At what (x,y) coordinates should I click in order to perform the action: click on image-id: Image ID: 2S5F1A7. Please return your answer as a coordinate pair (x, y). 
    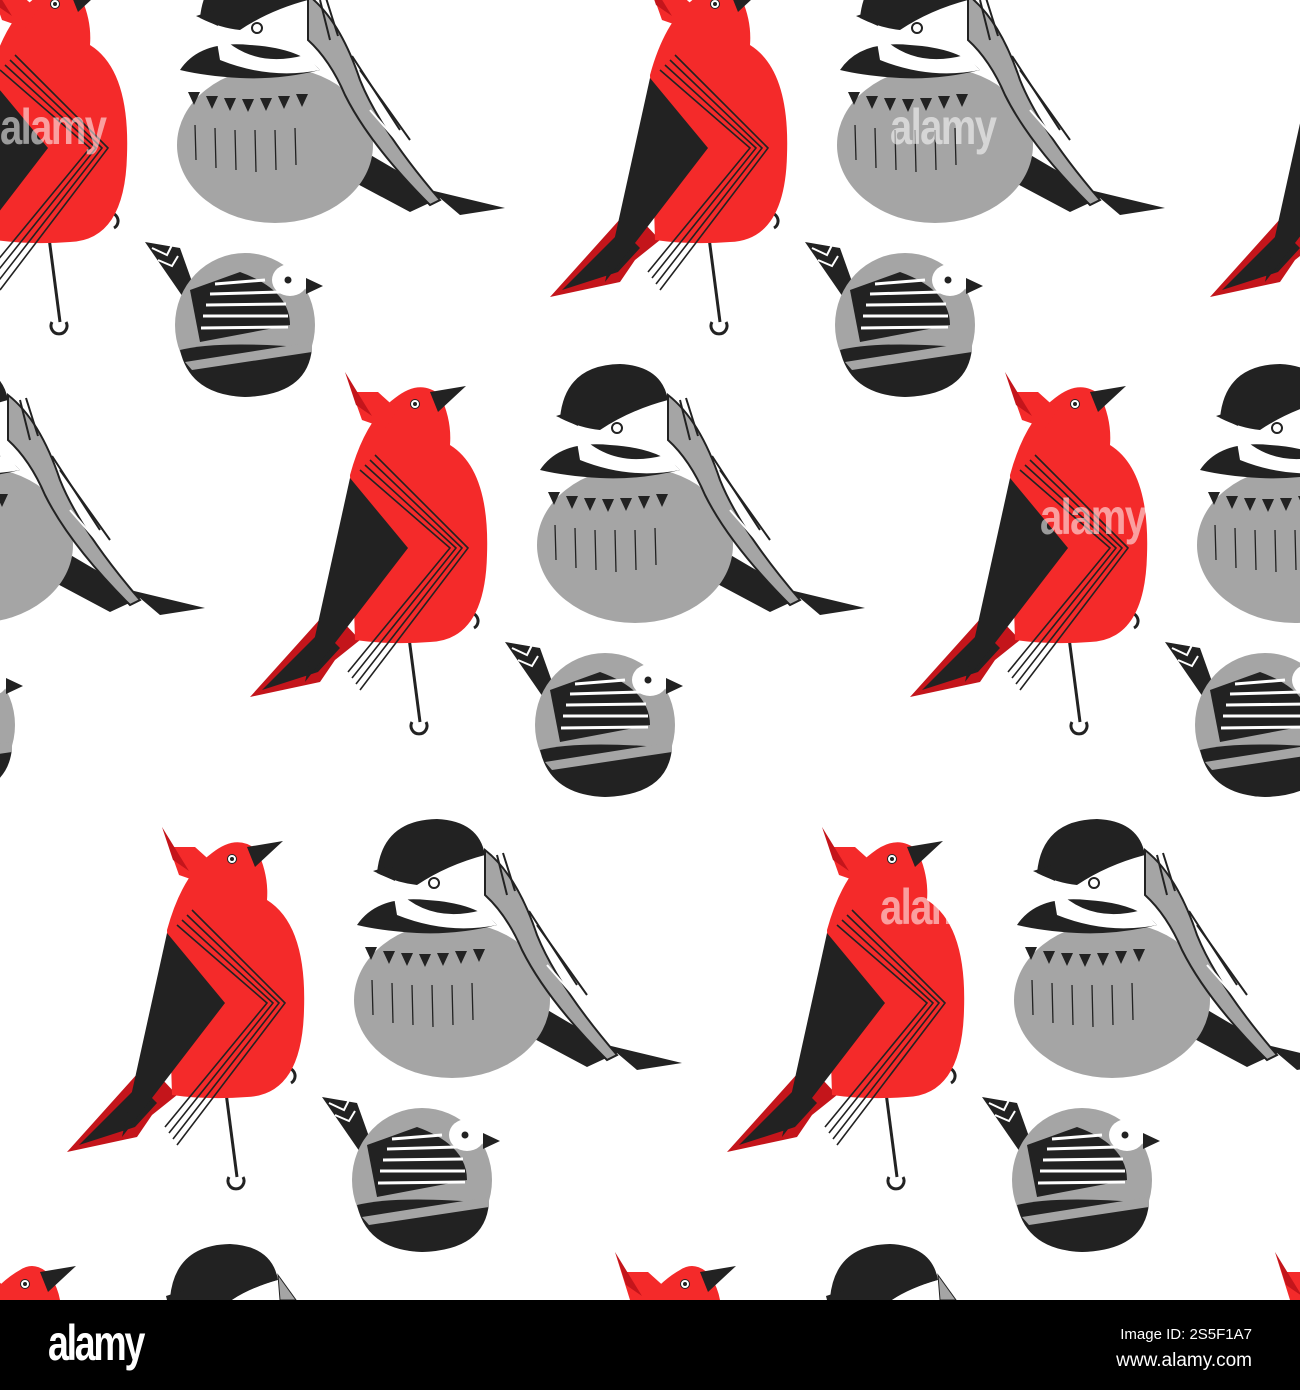
    Looking at the image, I should click on (1186, 1334).